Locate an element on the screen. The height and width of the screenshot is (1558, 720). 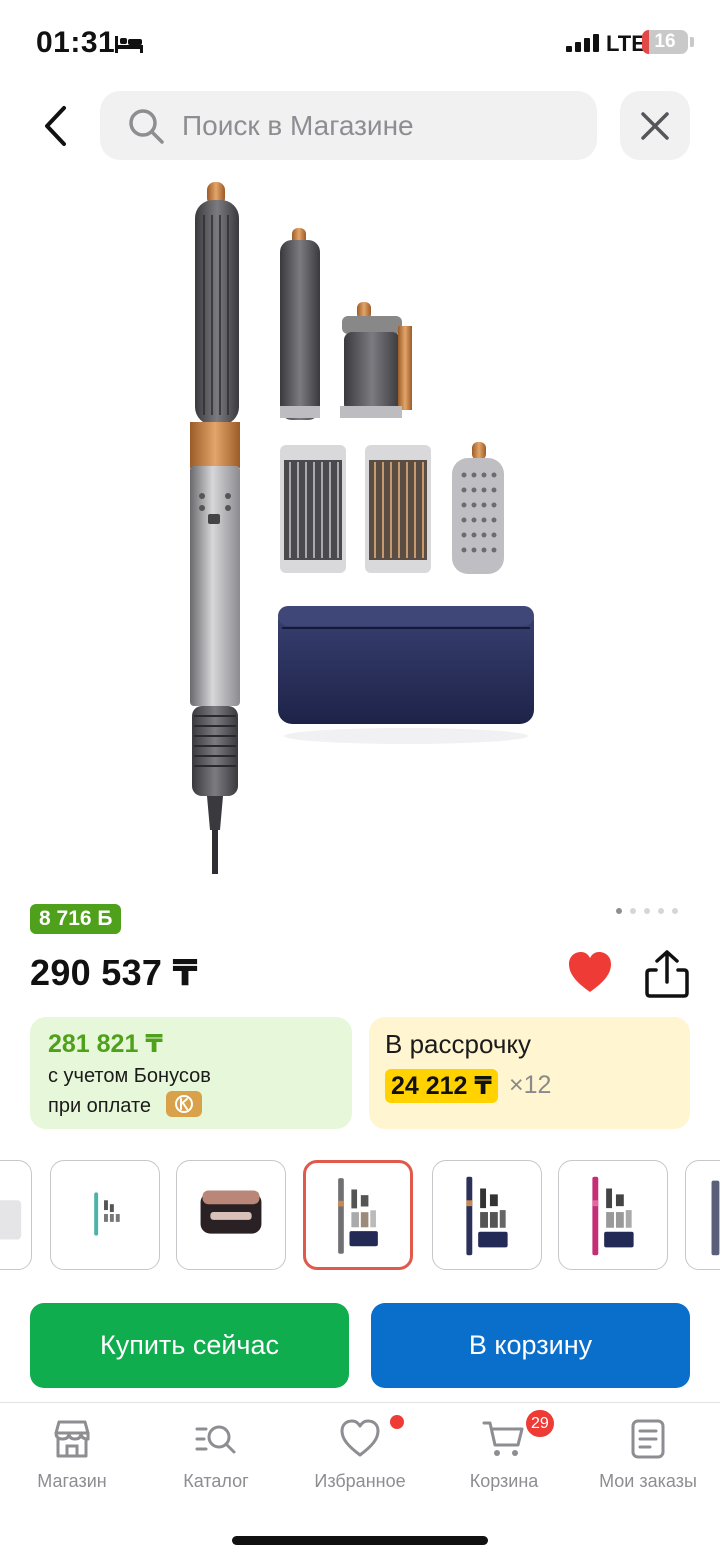
tab-catalog: Каталог is located at coordinates (216, 1453).